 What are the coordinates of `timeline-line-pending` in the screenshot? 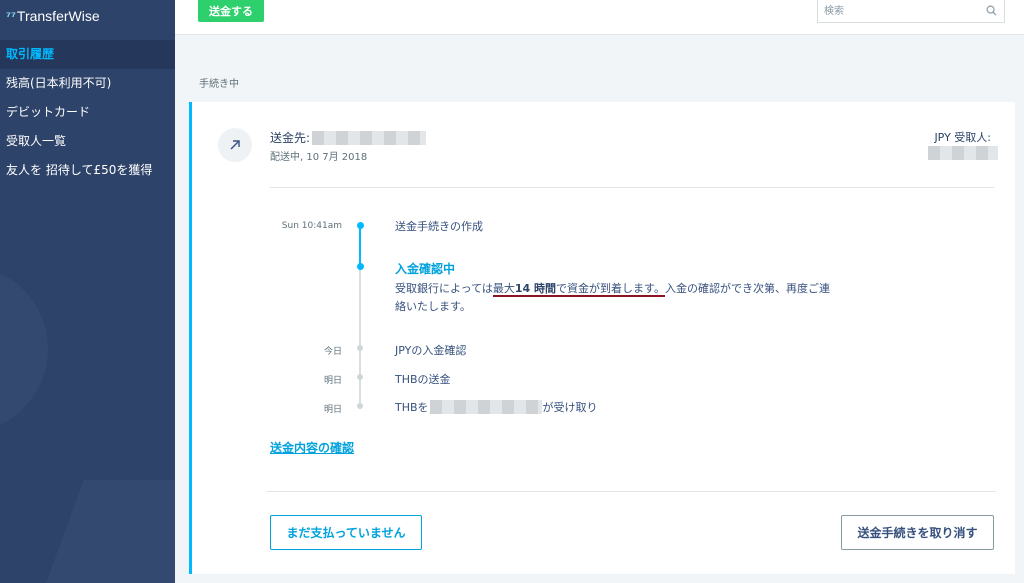 It's located at (360, 339).